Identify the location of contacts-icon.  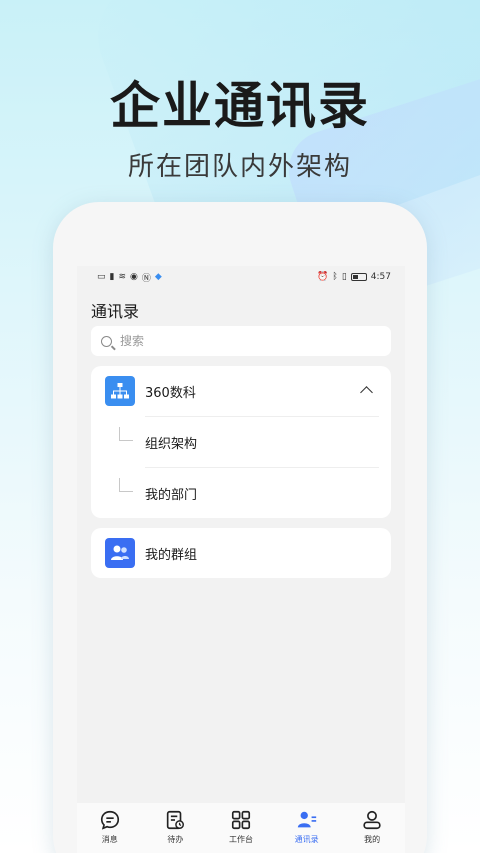
(306, 819).